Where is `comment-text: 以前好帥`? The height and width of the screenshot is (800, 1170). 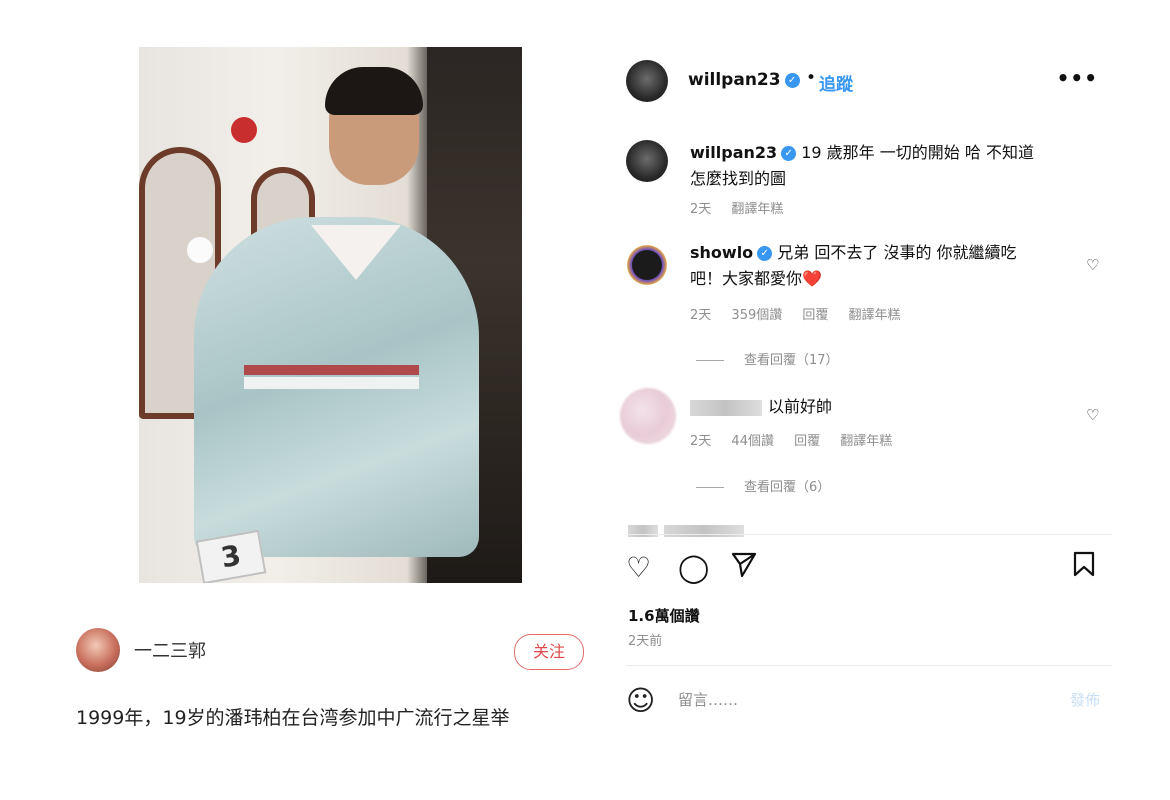
comment-text: 以前好帥 is located at coordinates (800, 406).